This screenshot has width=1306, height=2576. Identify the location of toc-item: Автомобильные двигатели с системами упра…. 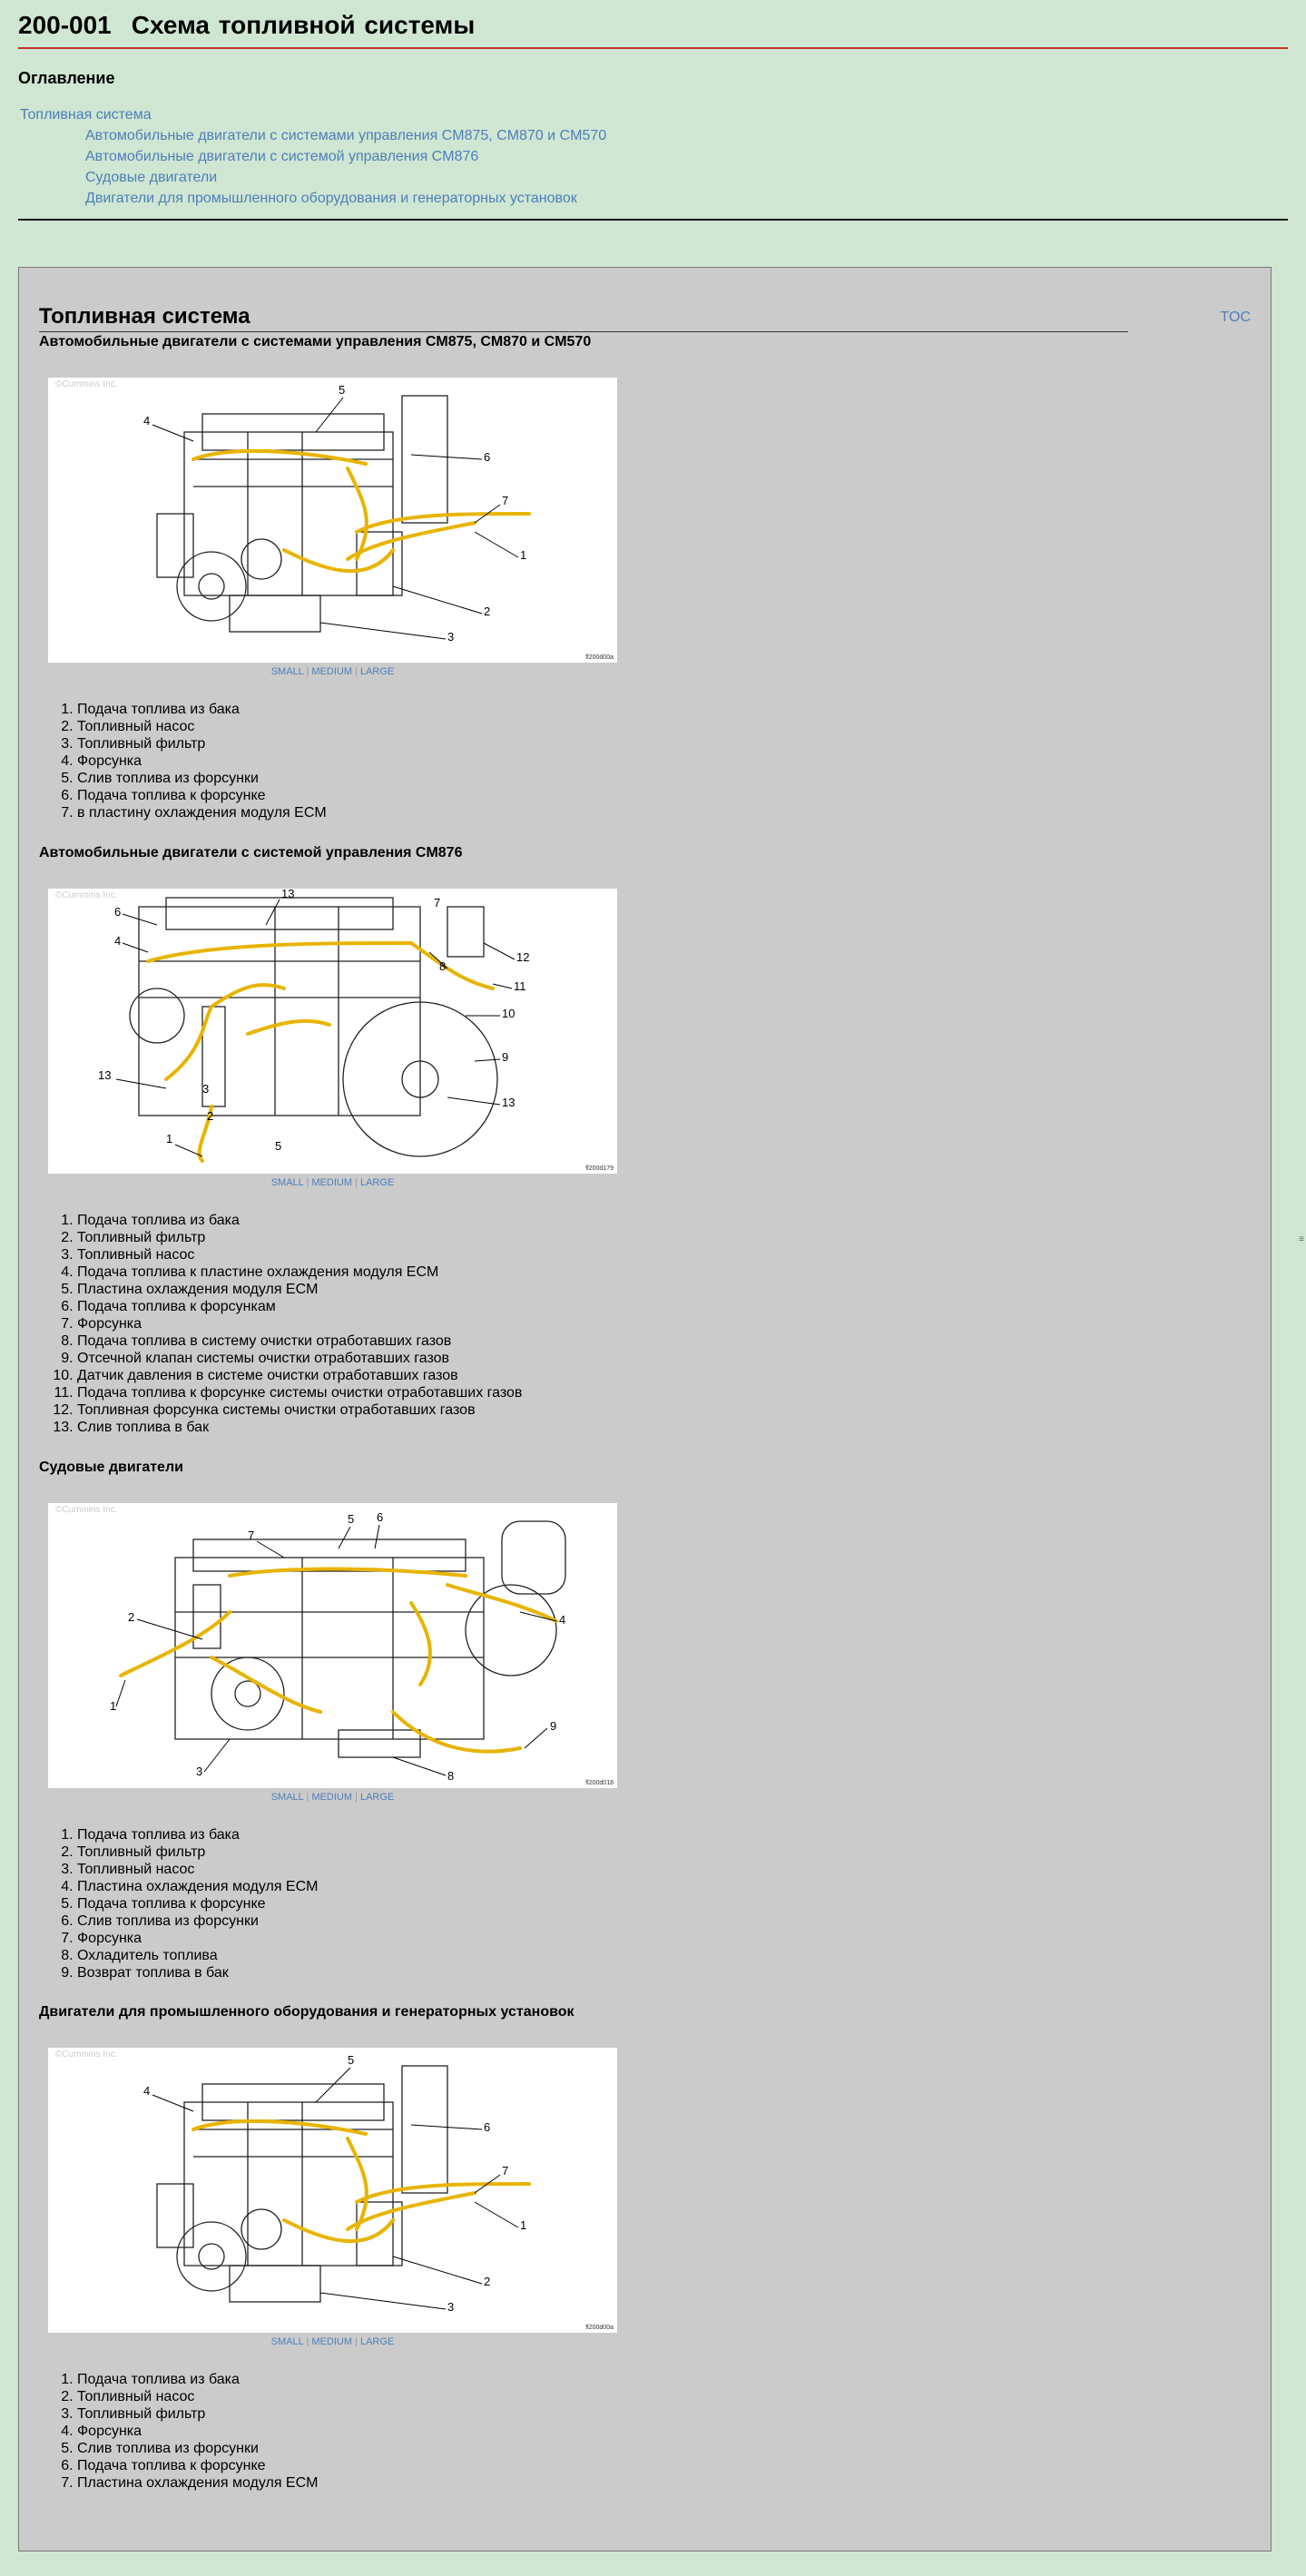
(653, 135).